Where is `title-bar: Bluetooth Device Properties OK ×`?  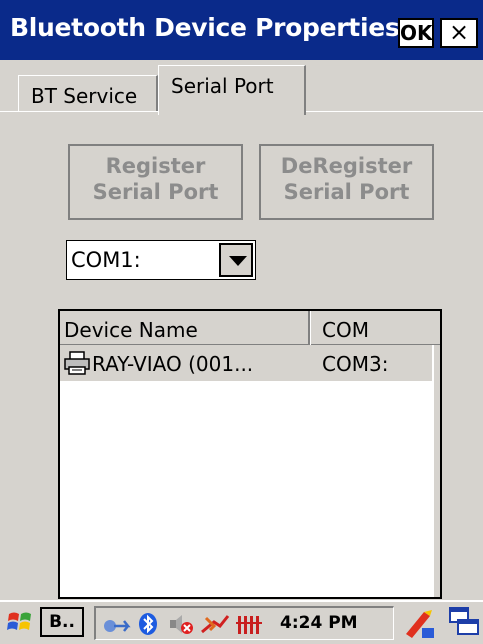 title-bar: Bluetooth Device Properties OK × is located at coordinates (241, 30).